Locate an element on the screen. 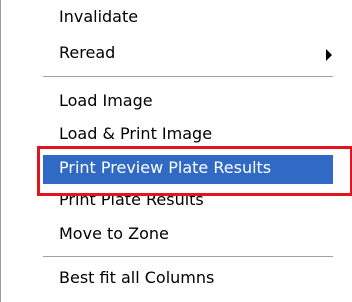 The height and width of the screenshot is (302, 352). menu-item-load-print-image: Load & Print Image is located at coordinates (188, 135).